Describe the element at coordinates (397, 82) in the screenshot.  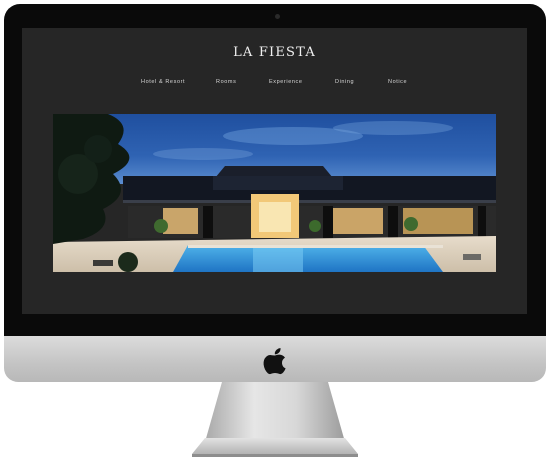
I see `nav-item-notice: Notice` at that location.